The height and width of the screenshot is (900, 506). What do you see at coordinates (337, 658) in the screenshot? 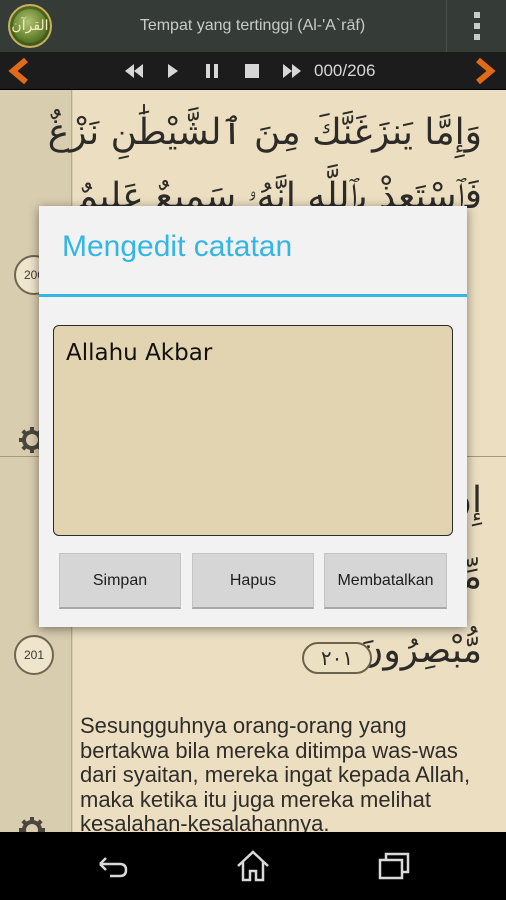
I see `ayah-end-marker: ٢٠١` at bounding box center [337, 658].